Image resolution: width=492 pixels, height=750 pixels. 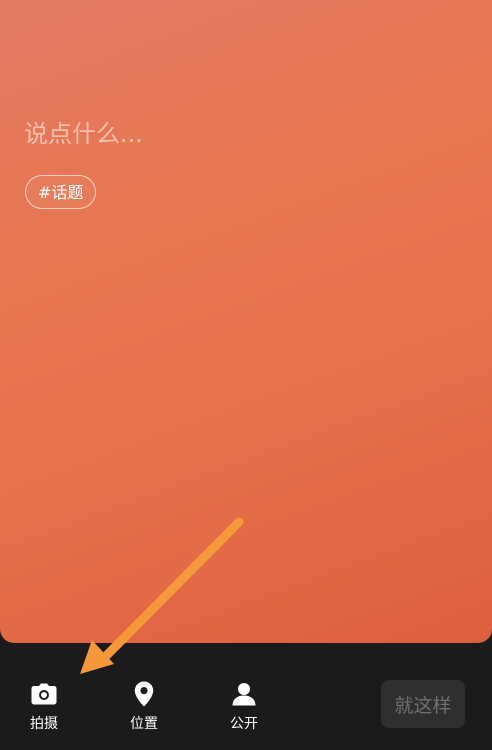 What do you see at coordinates (44, 724) in the screenshot?
I see `camera-label: 拍摄` at bounding box center [44, 724].